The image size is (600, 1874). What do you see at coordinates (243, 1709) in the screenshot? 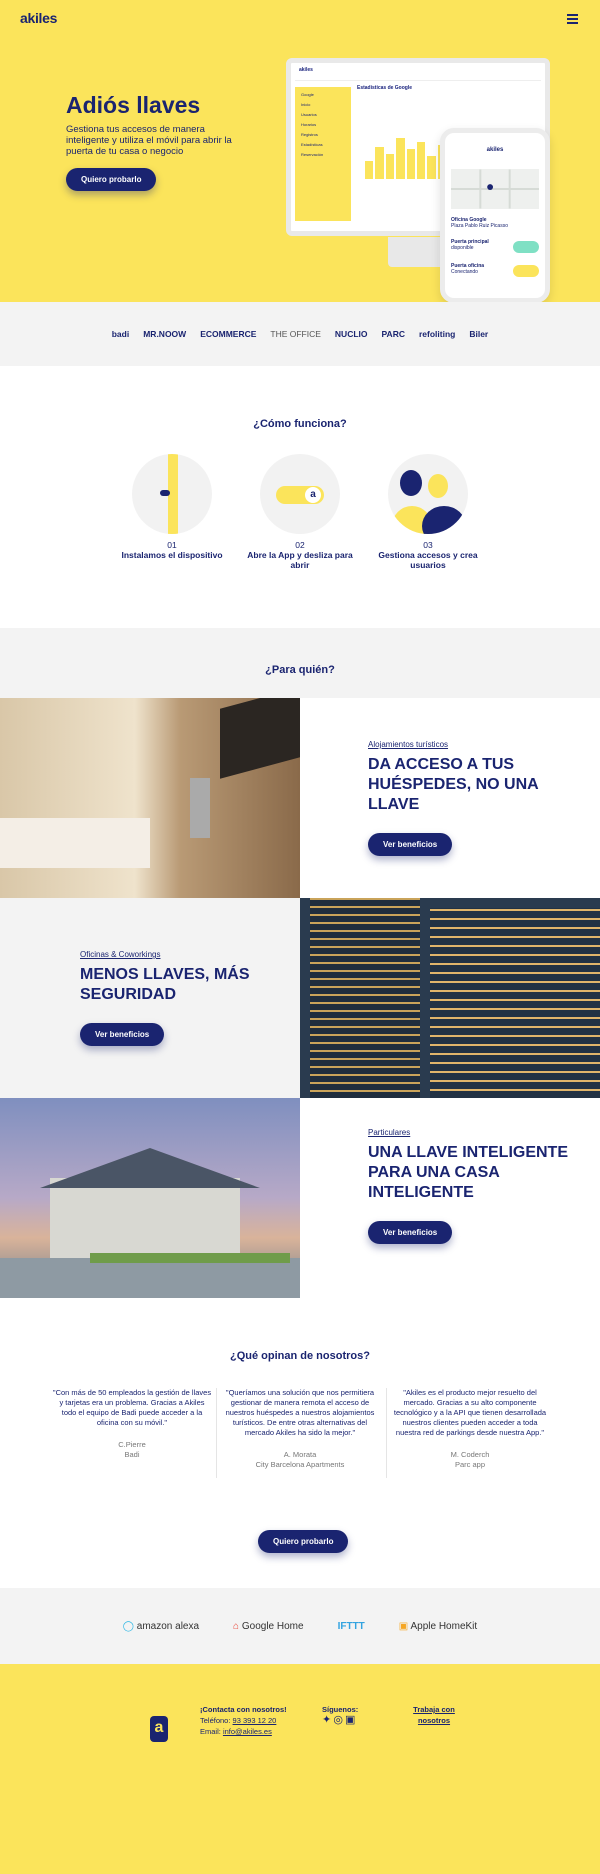
I see `contact-title: ¡Contacta con nosotros!` at bounding box center [243, 1709].